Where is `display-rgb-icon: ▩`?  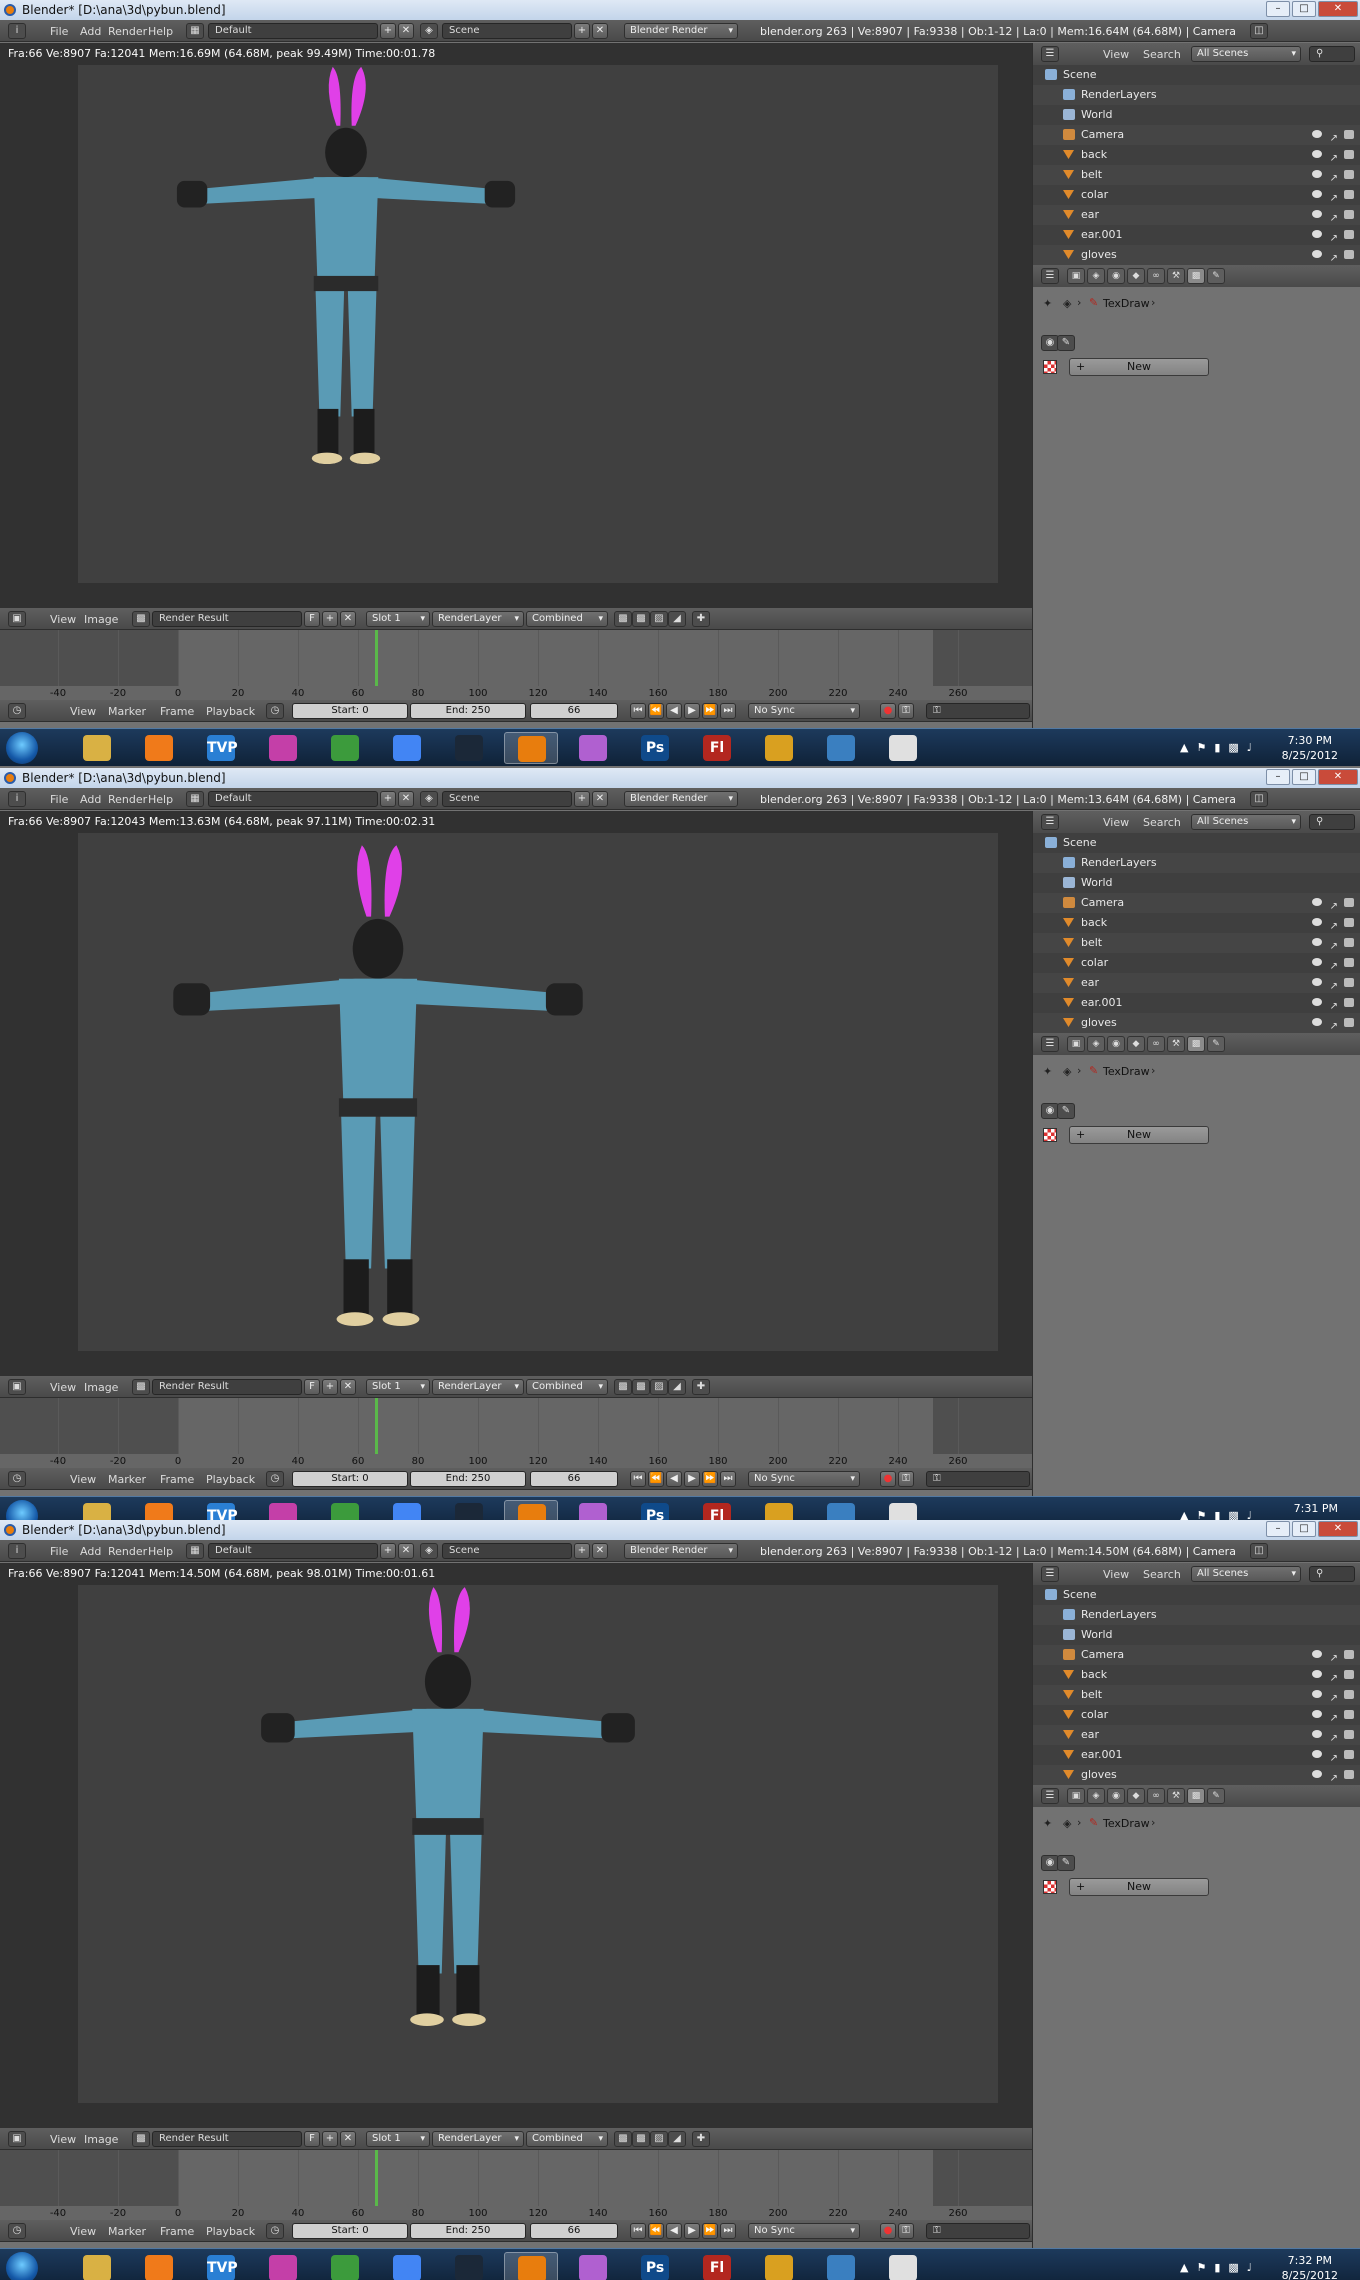
display-rgb-icon: ▩ is located at coordinates (623, 619).